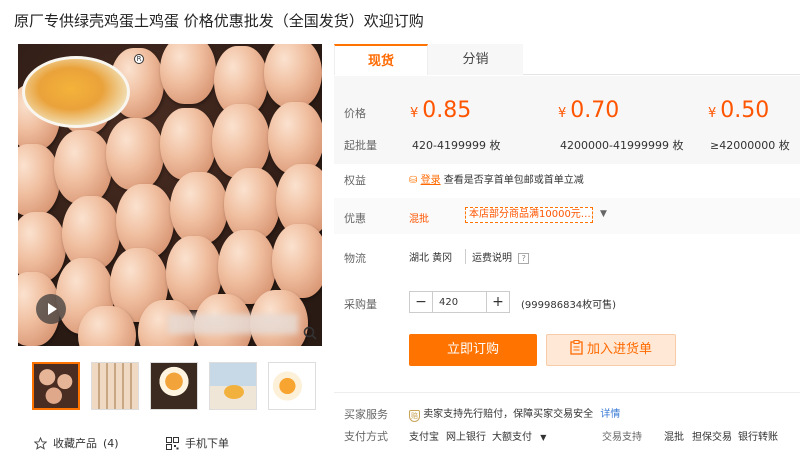  Describe the element at coordinates (431, 180) in the screenshot. I see `login-link: 登录` at that location.